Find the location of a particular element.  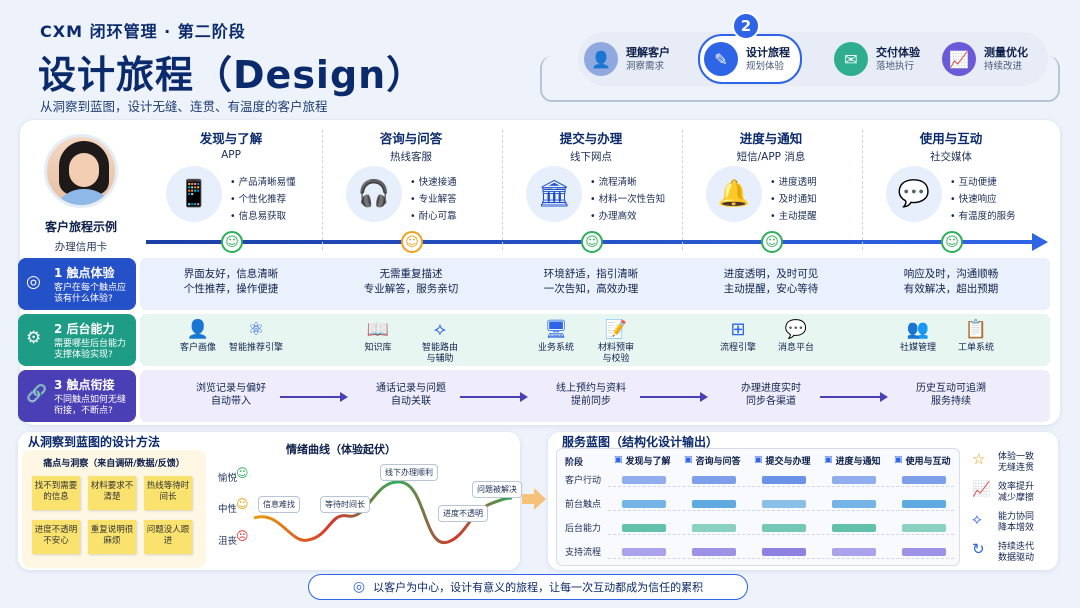

legend-label: 体验一致 无缝连贯 is located at coordinates (1016, 462).